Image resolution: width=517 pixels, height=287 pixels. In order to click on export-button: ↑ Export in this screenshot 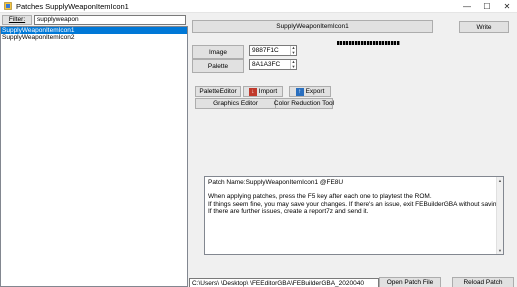, I will do `click(310, 91)`.